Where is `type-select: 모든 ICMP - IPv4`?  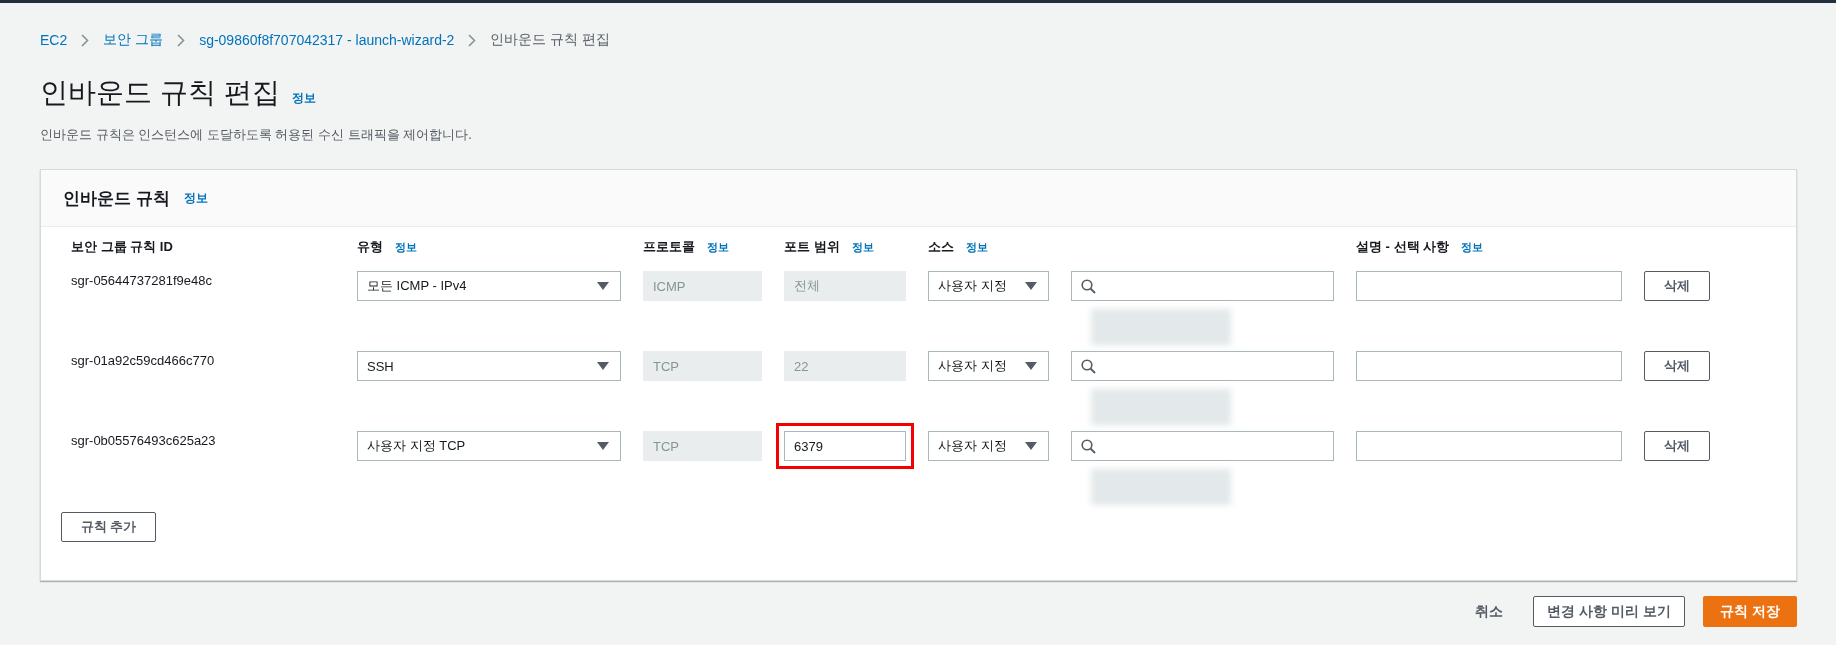
type-select: 모든 ICMP - IPv4 is located at coordinates (489, 286).